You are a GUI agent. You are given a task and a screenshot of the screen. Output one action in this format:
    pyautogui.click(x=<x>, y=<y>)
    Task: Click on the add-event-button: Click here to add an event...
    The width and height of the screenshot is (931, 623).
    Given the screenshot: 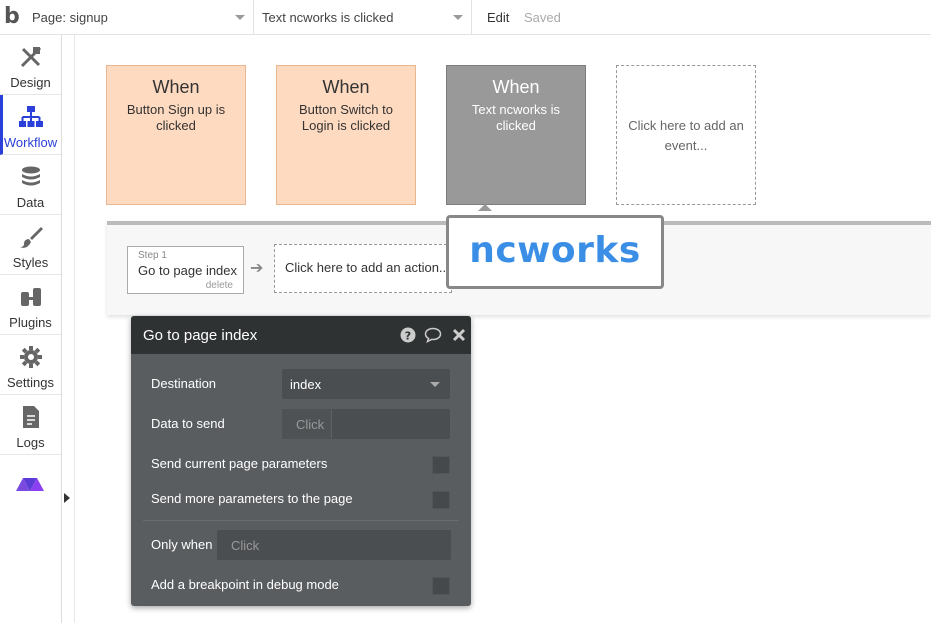 What is the action you would take?
    pyautogui.click(x=686, y=135)
    